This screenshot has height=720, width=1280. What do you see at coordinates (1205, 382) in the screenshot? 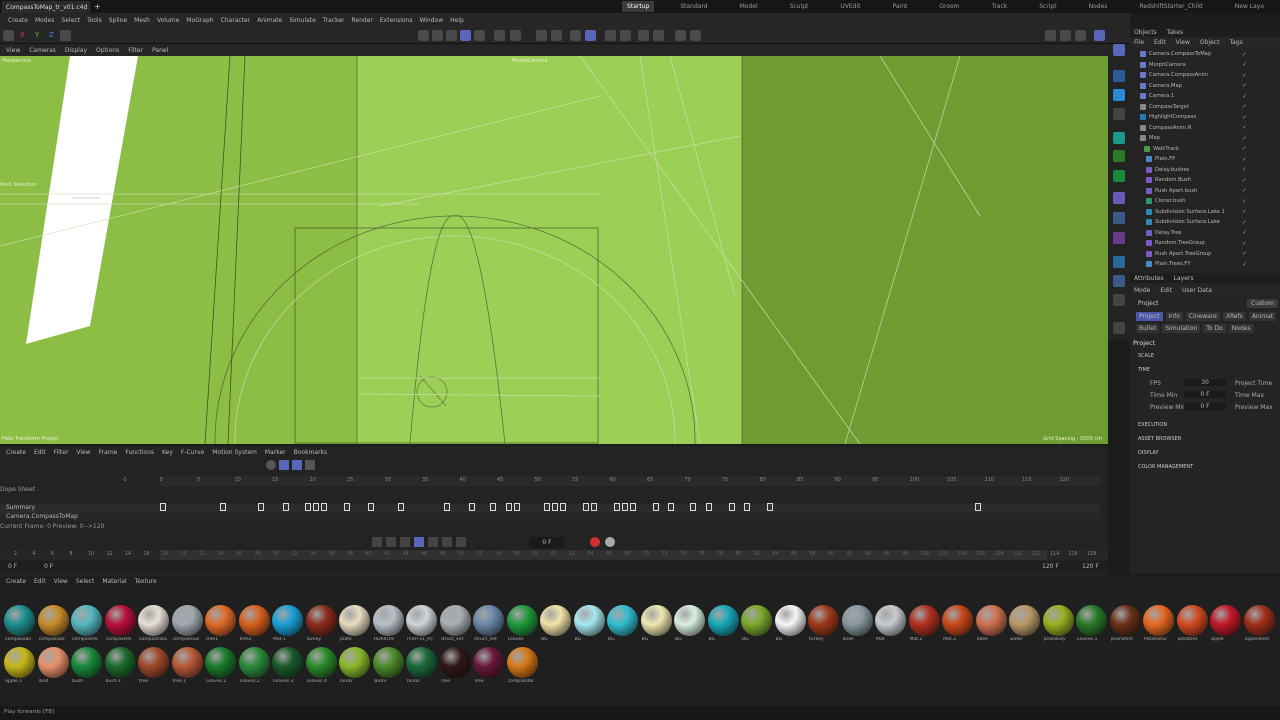
I see `fps-field: 30` at bounding box center [1205, 382].